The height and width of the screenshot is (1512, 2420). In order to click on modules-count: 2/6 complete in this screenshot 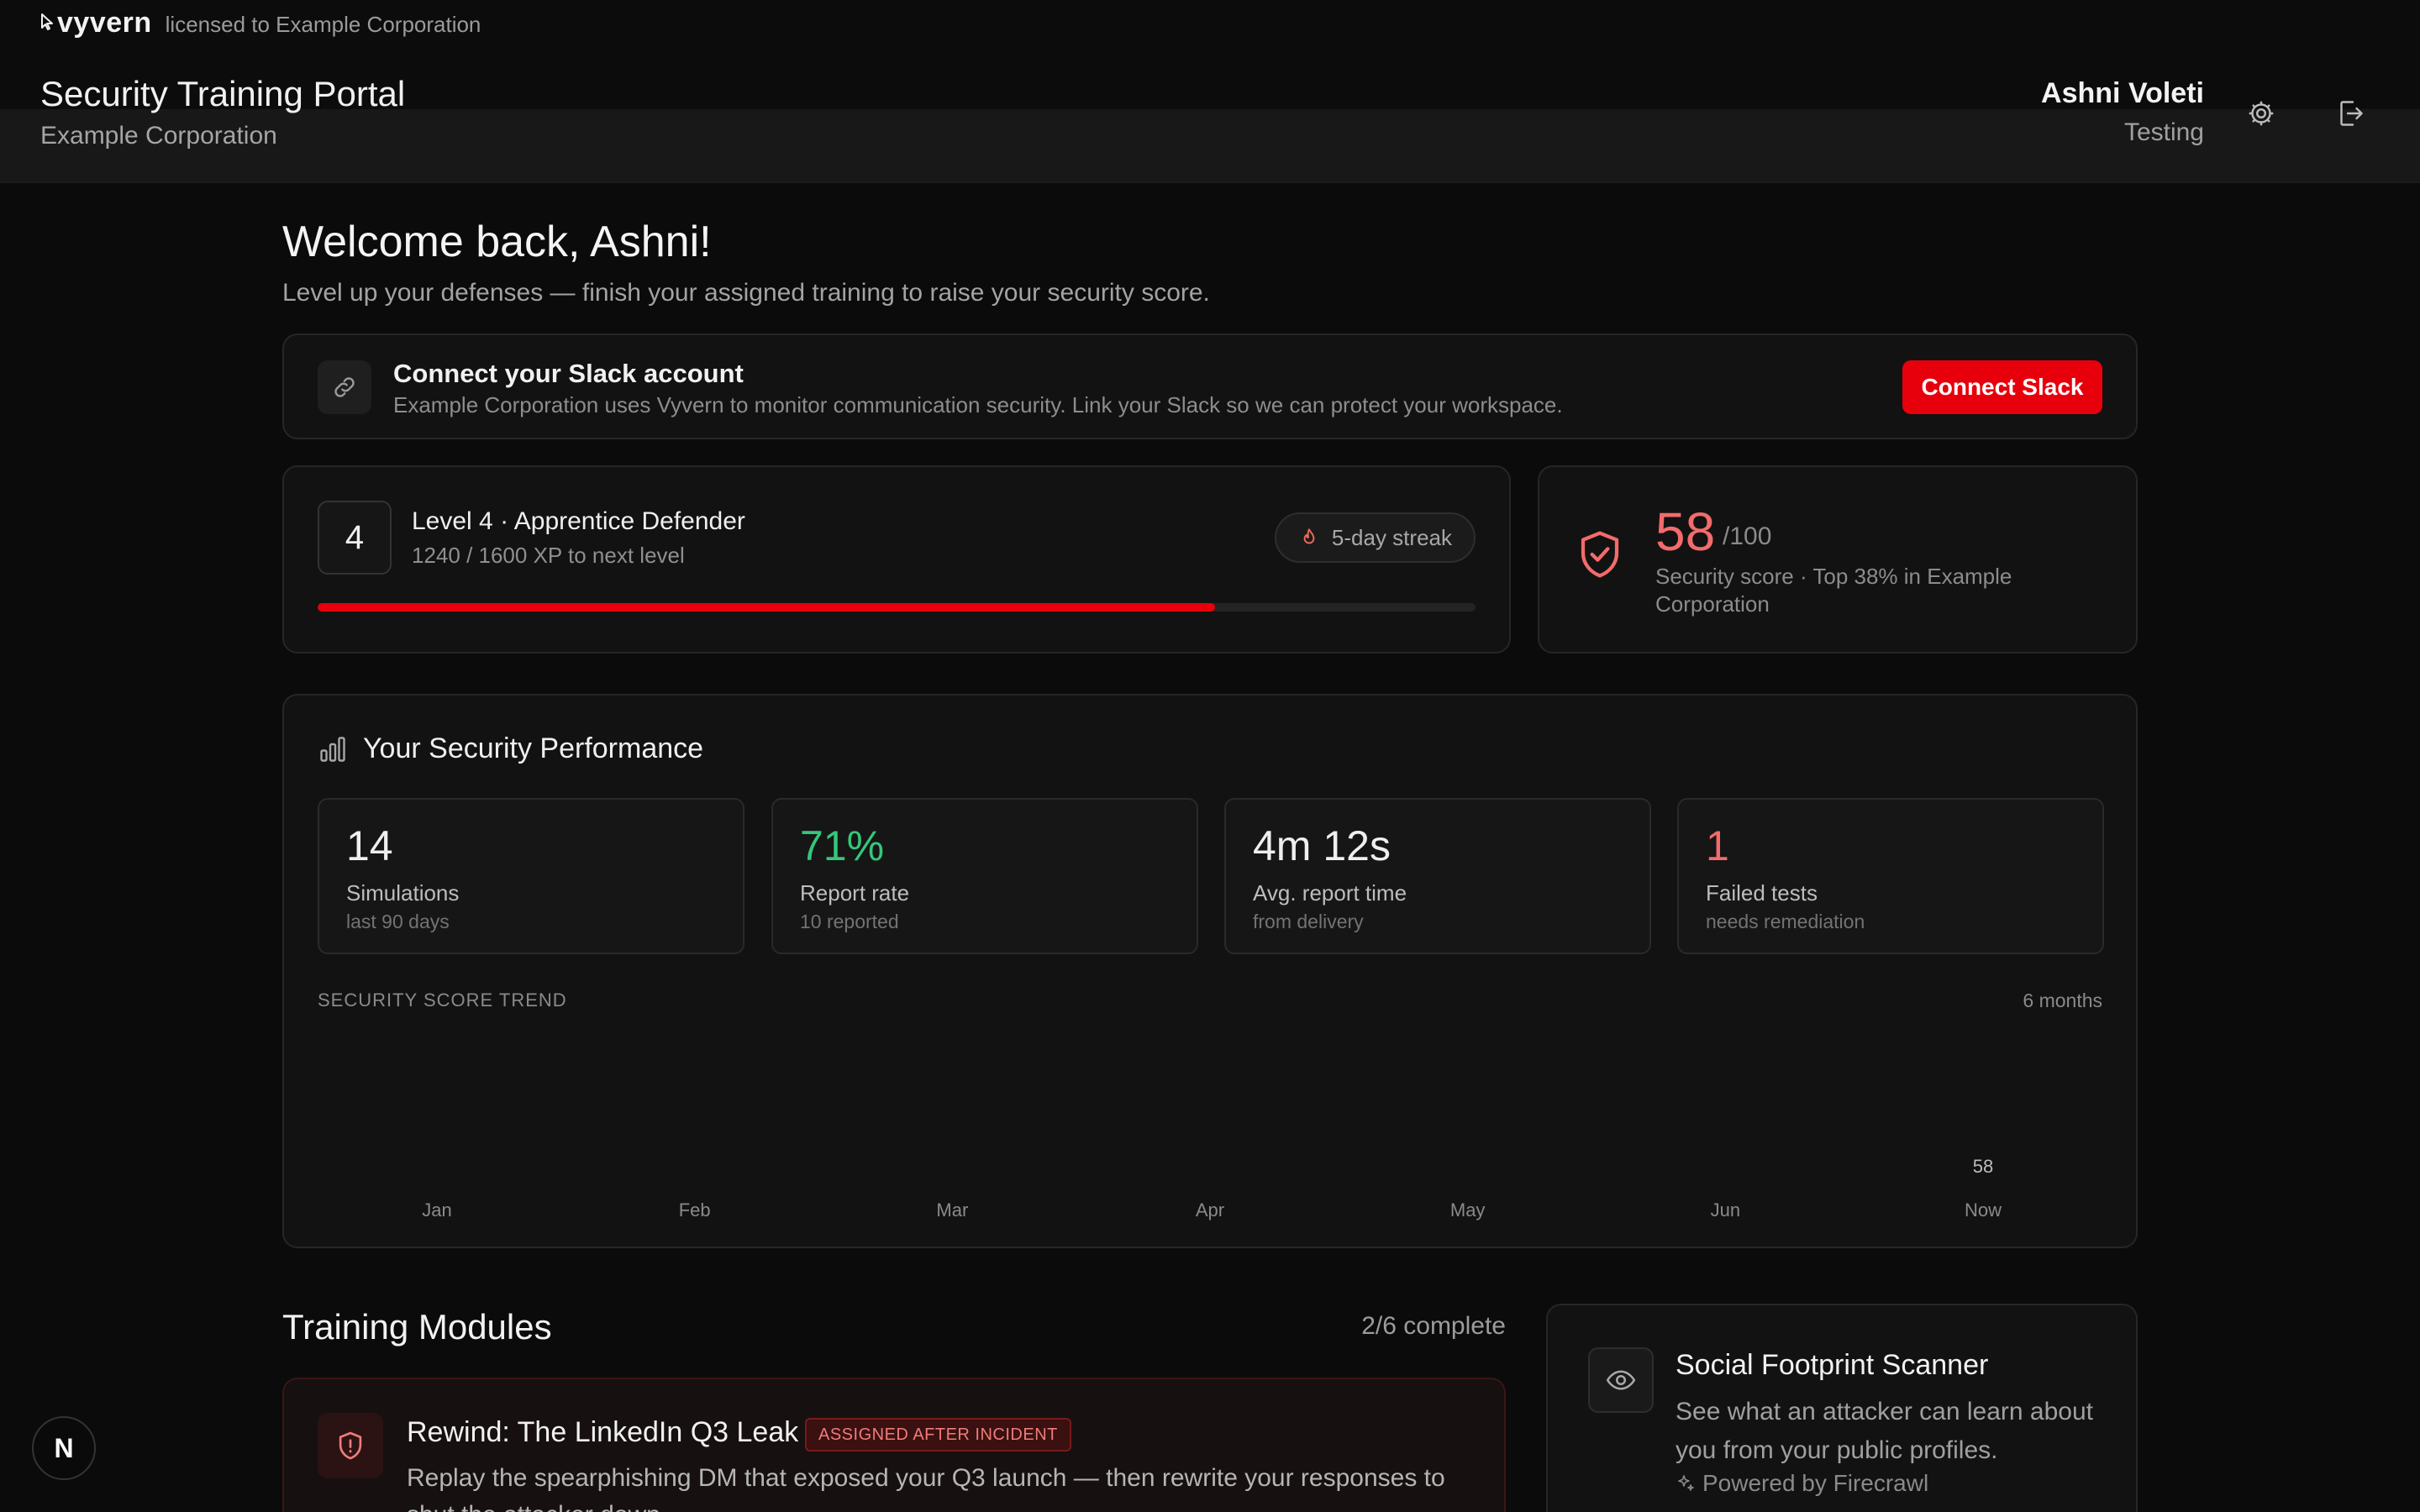, I will do `click(1434, 1326)`.